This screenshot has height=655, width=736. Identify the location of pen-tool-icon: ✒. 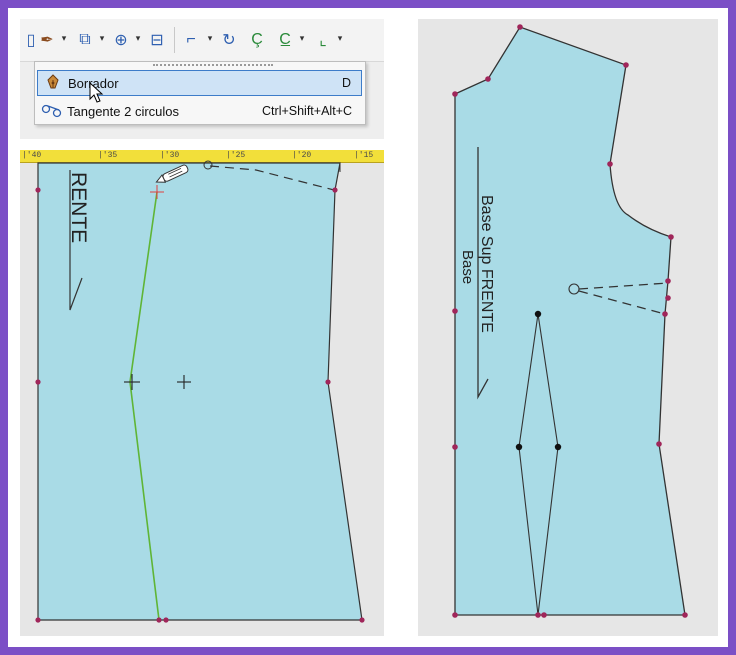
(47, 40).